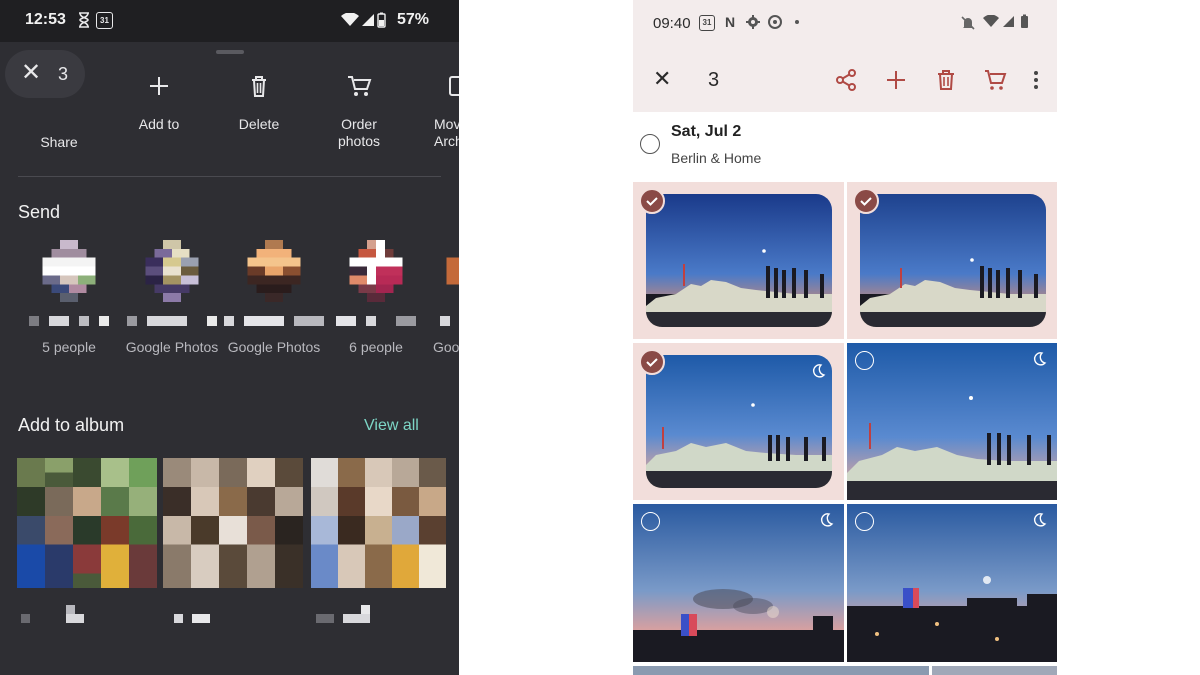 Image resolution: width=1200 pixels, height=675 pixels. Describe the element at coordinates (716, 158) in the screenshot. I see `date-location: Berlin & Home` at that location.